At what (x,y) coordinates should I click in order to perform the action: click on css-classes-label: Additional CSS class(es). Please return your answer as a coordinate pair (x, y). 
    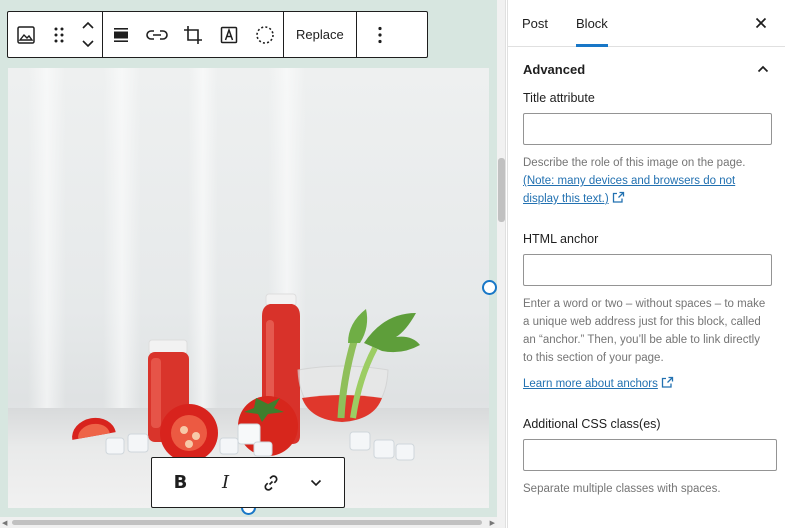
    Looking at the image, I should click on (592, 424).